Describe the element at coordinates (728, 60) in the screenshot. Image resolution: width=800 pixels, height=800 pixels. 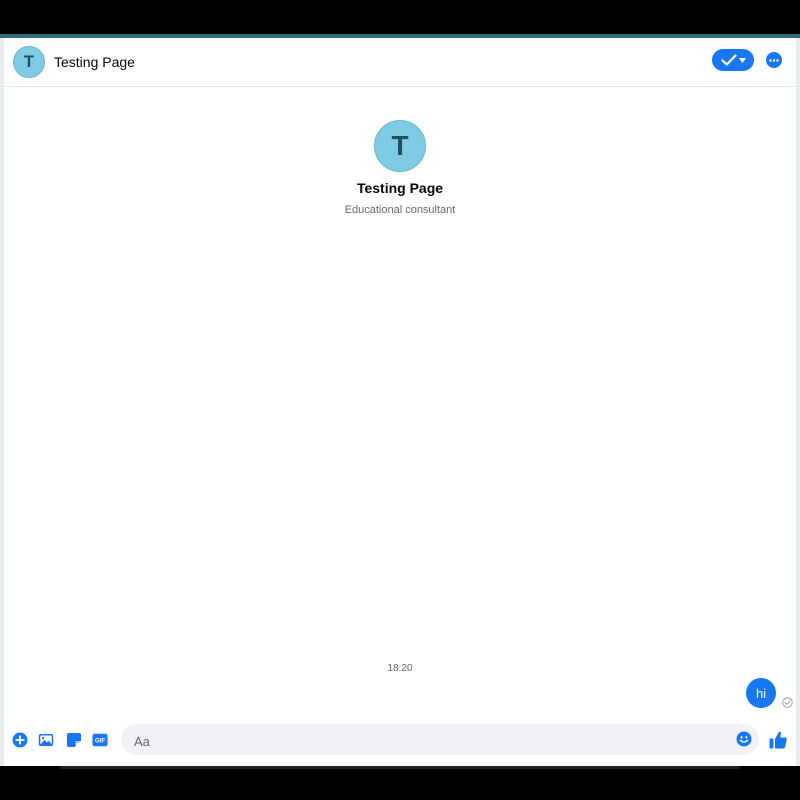
I see `checkmark-icon` at that location.